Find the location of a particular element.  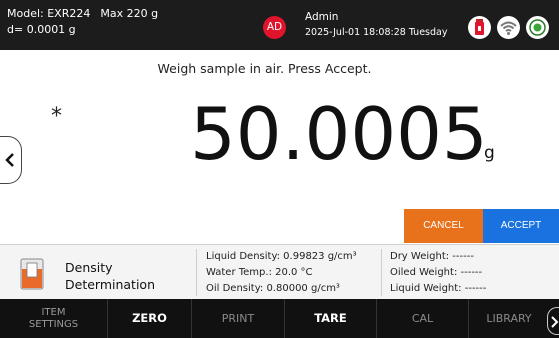

usb-drive-icon is located at coordinates (479, 27).